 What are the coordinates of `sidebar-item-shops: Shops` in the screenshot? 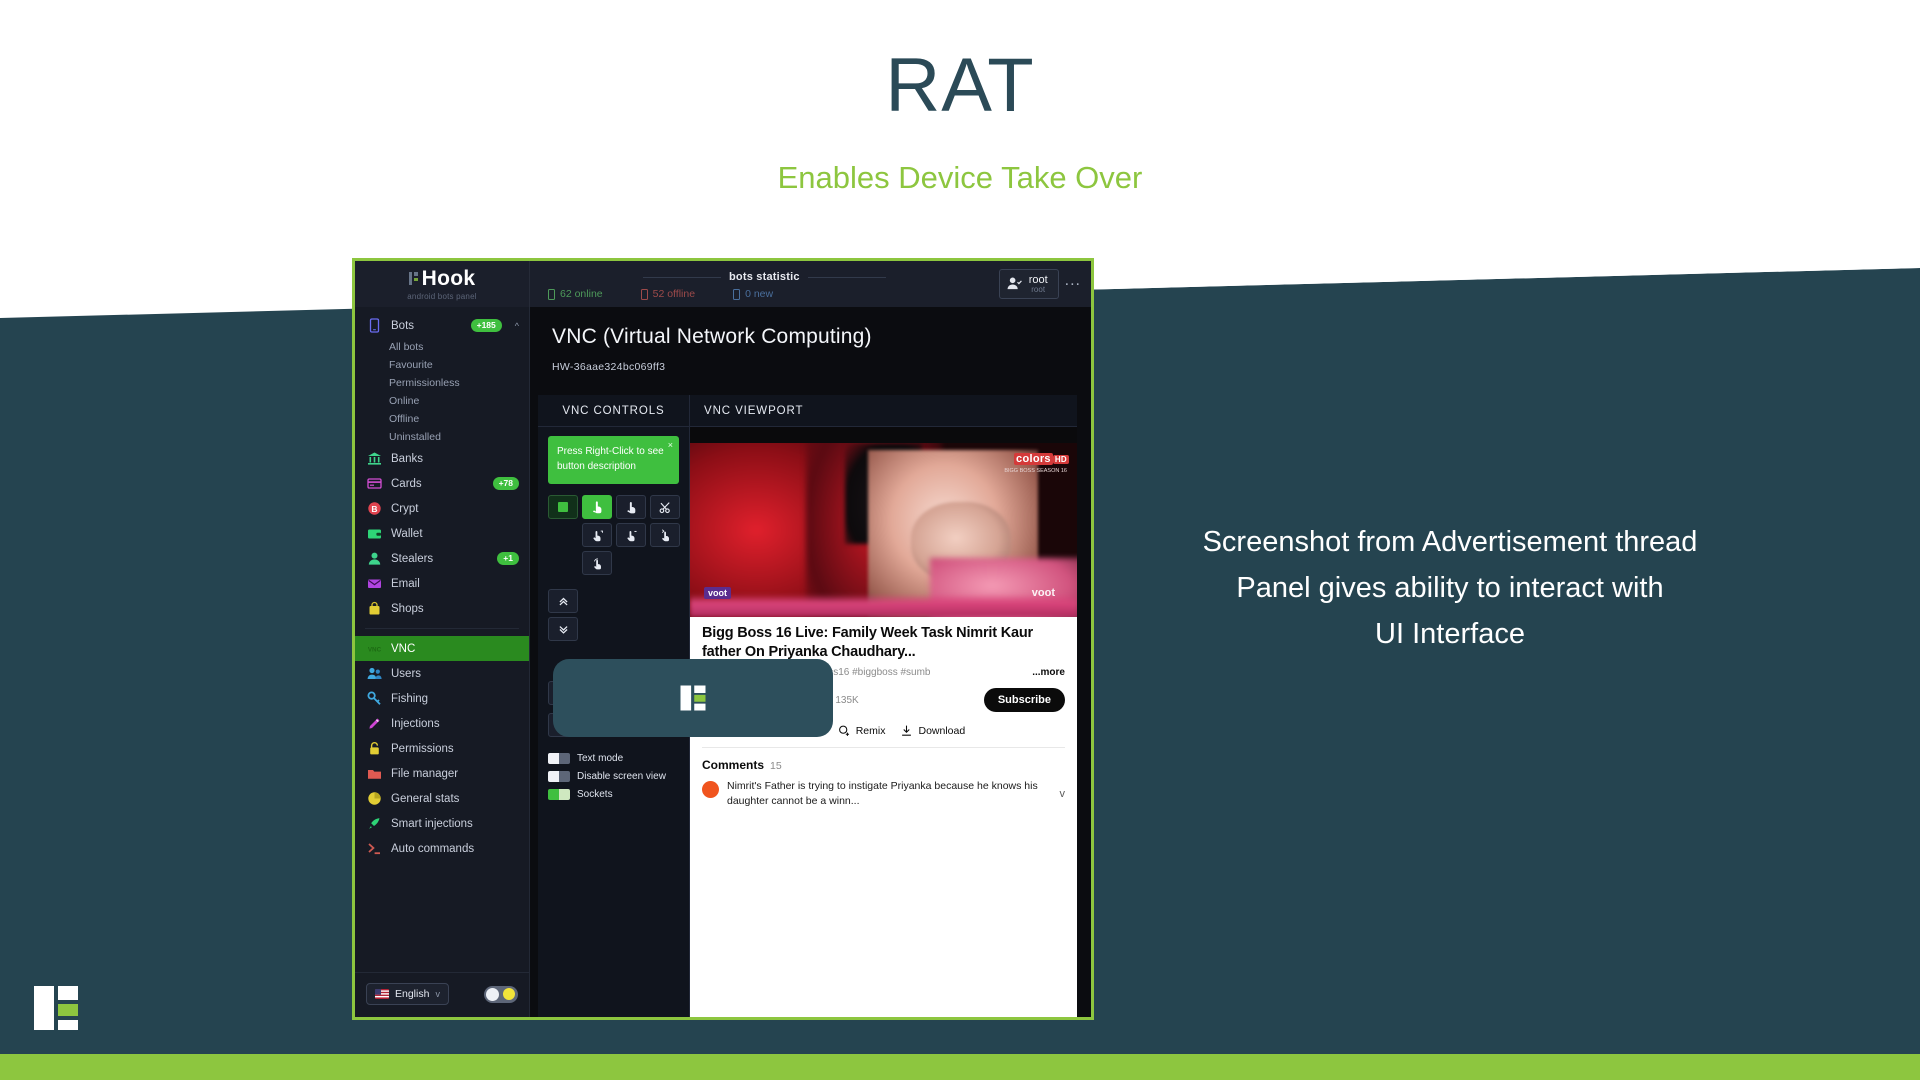 It's located at (442, 608).